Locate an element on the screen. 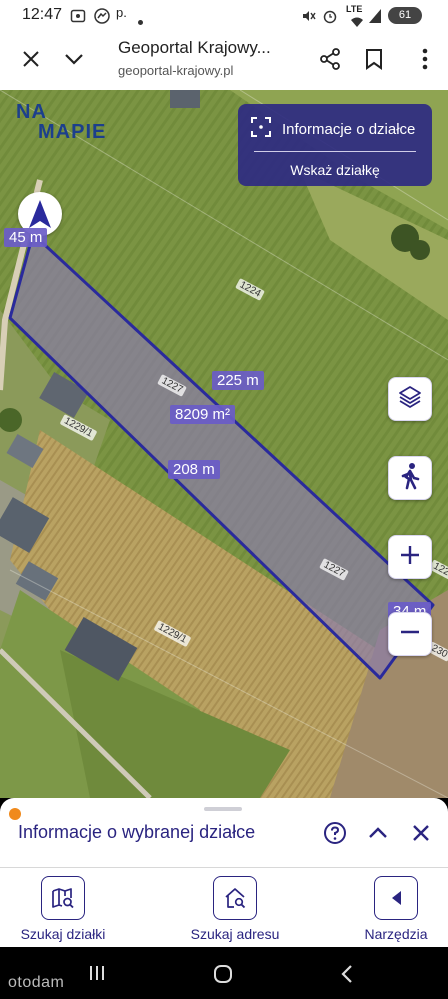 The image size is (448, 999). search-address-label: Szukaj adresu is located at coordinates (235, 934).